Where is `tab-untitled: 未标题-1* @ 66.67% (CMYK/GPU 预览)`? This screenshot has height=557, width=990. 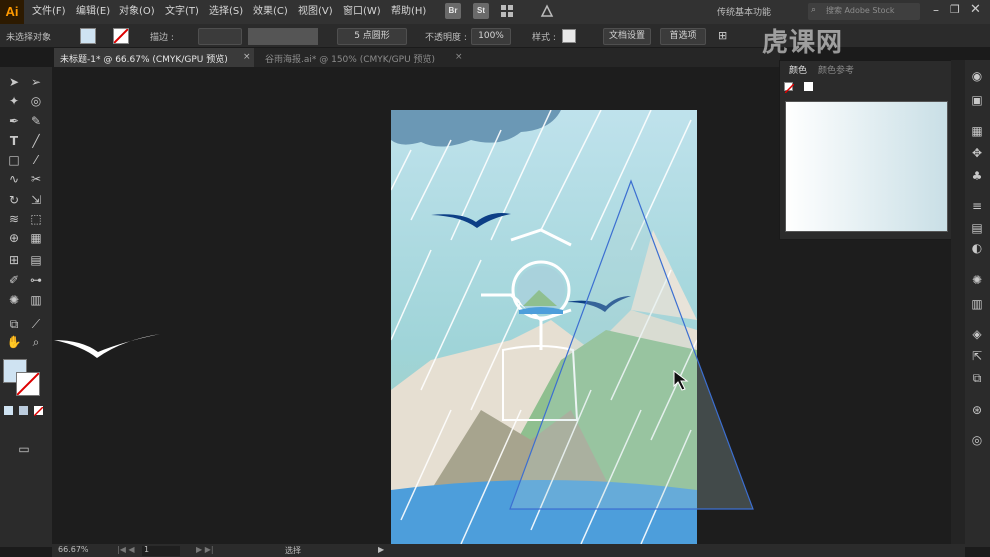 tab-untitled: 未标题-1* @ 66.67% (CMYK/GPU 预览) is located at coordinates (144, 58).